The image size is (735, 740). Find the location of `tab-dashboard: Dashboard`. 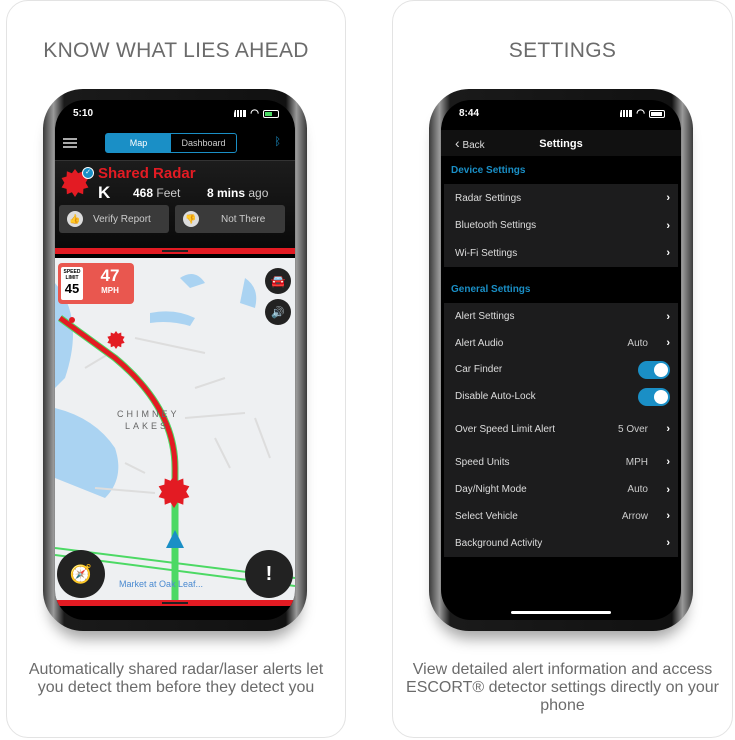

tab-dashboard: Dashboard is located at coordinates (203, 143).